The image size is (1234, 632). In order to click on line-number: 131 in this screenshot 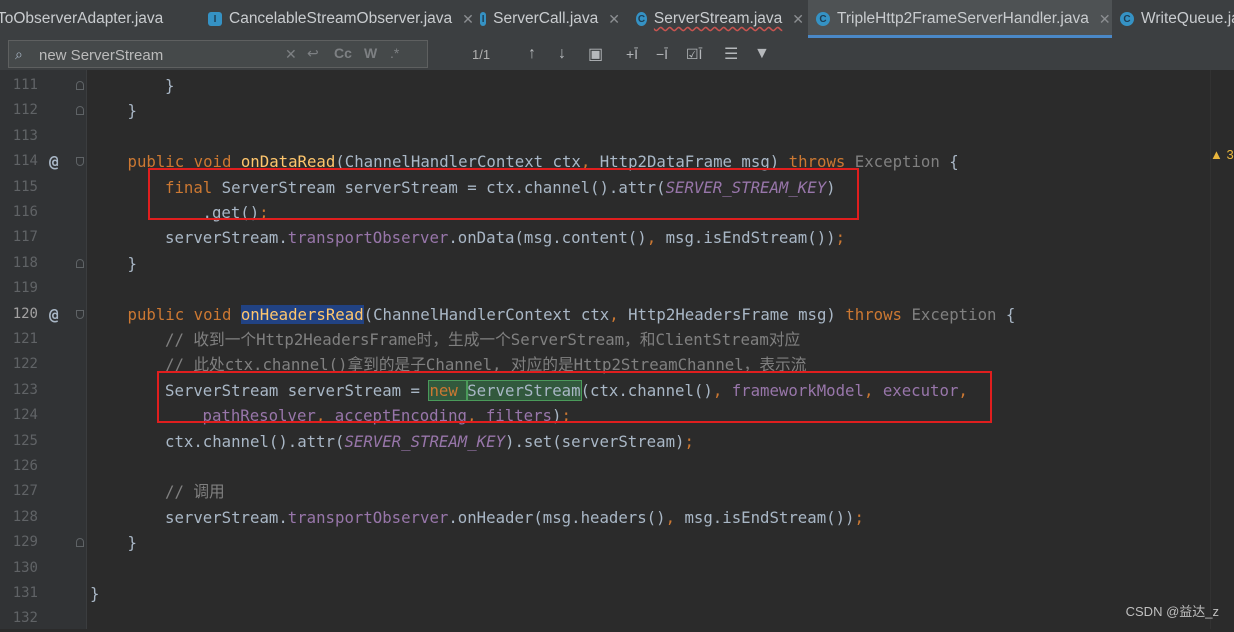, I will do `click(25, 593)`.